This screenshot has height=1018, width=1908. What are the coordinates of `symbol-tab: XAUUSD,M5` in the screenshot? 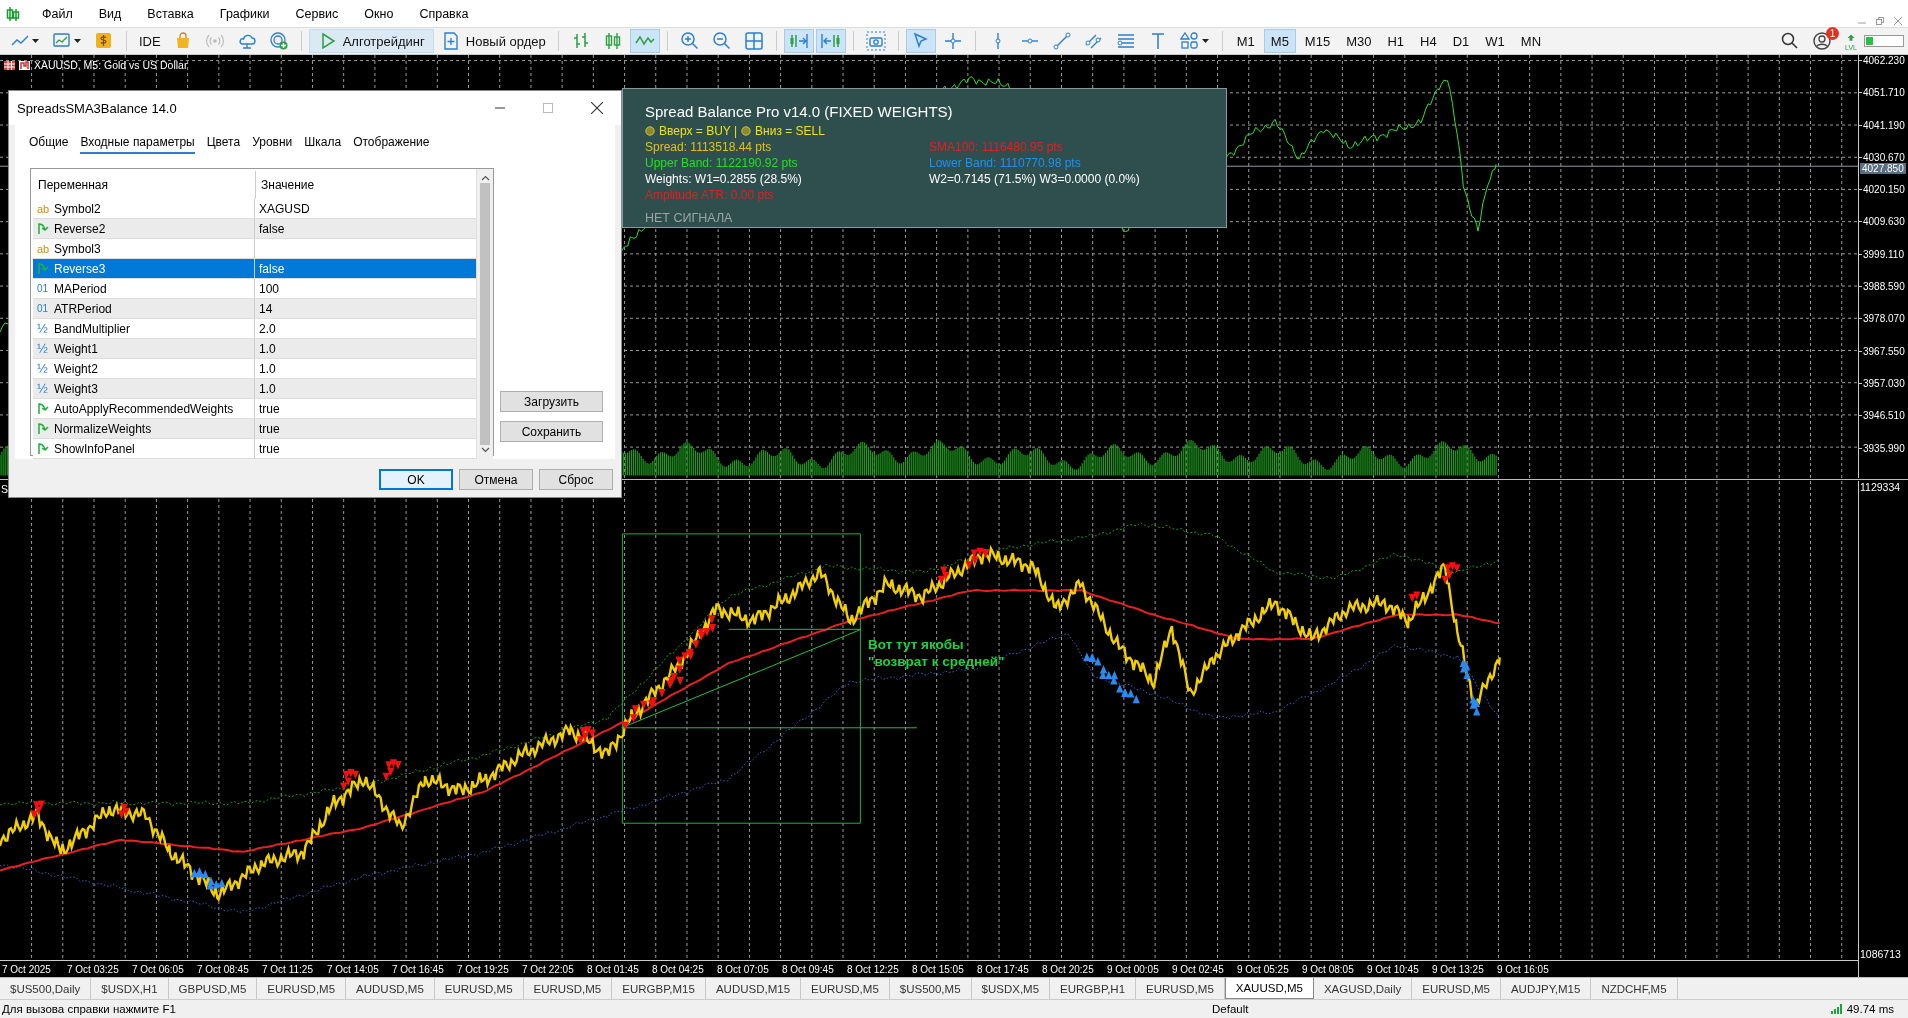 It's located at (1269, 988).